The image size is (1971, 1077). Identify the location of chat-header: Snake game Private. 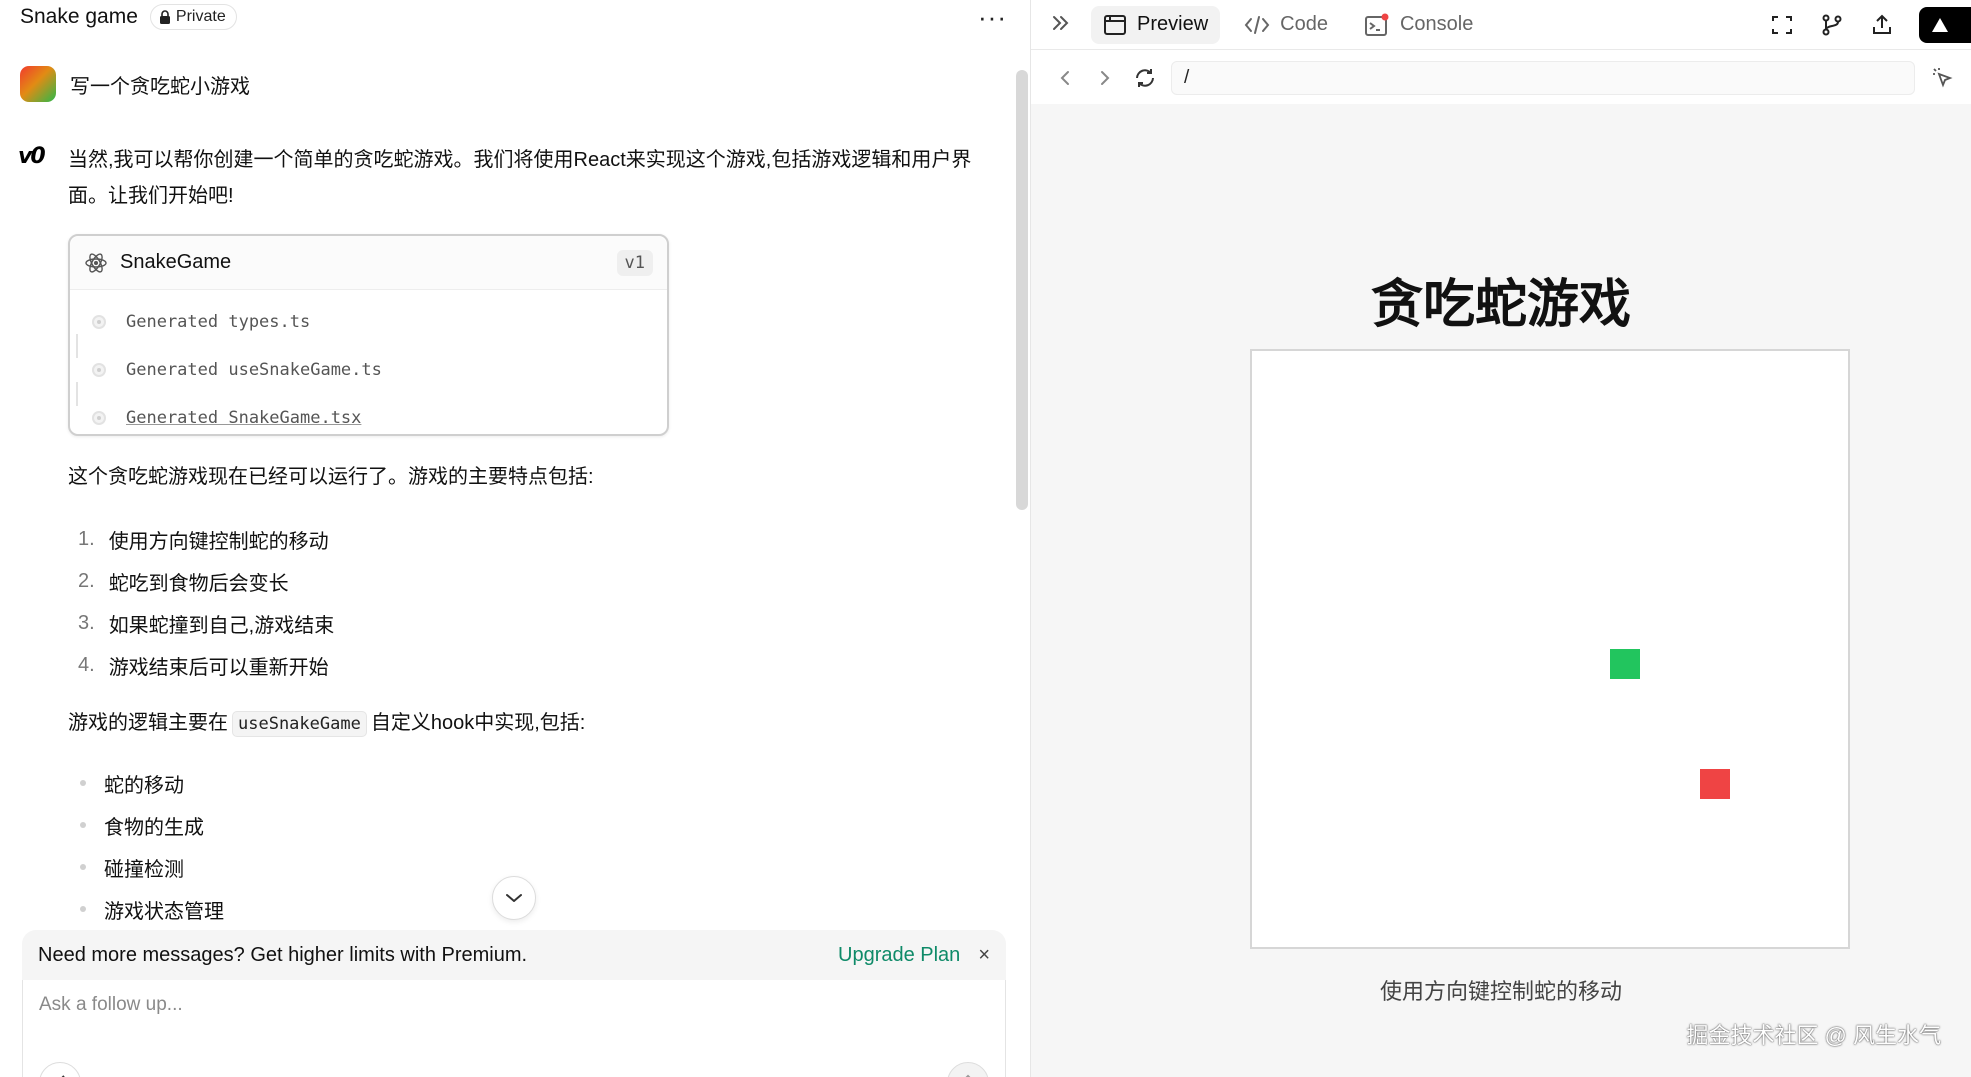
(128, 17).